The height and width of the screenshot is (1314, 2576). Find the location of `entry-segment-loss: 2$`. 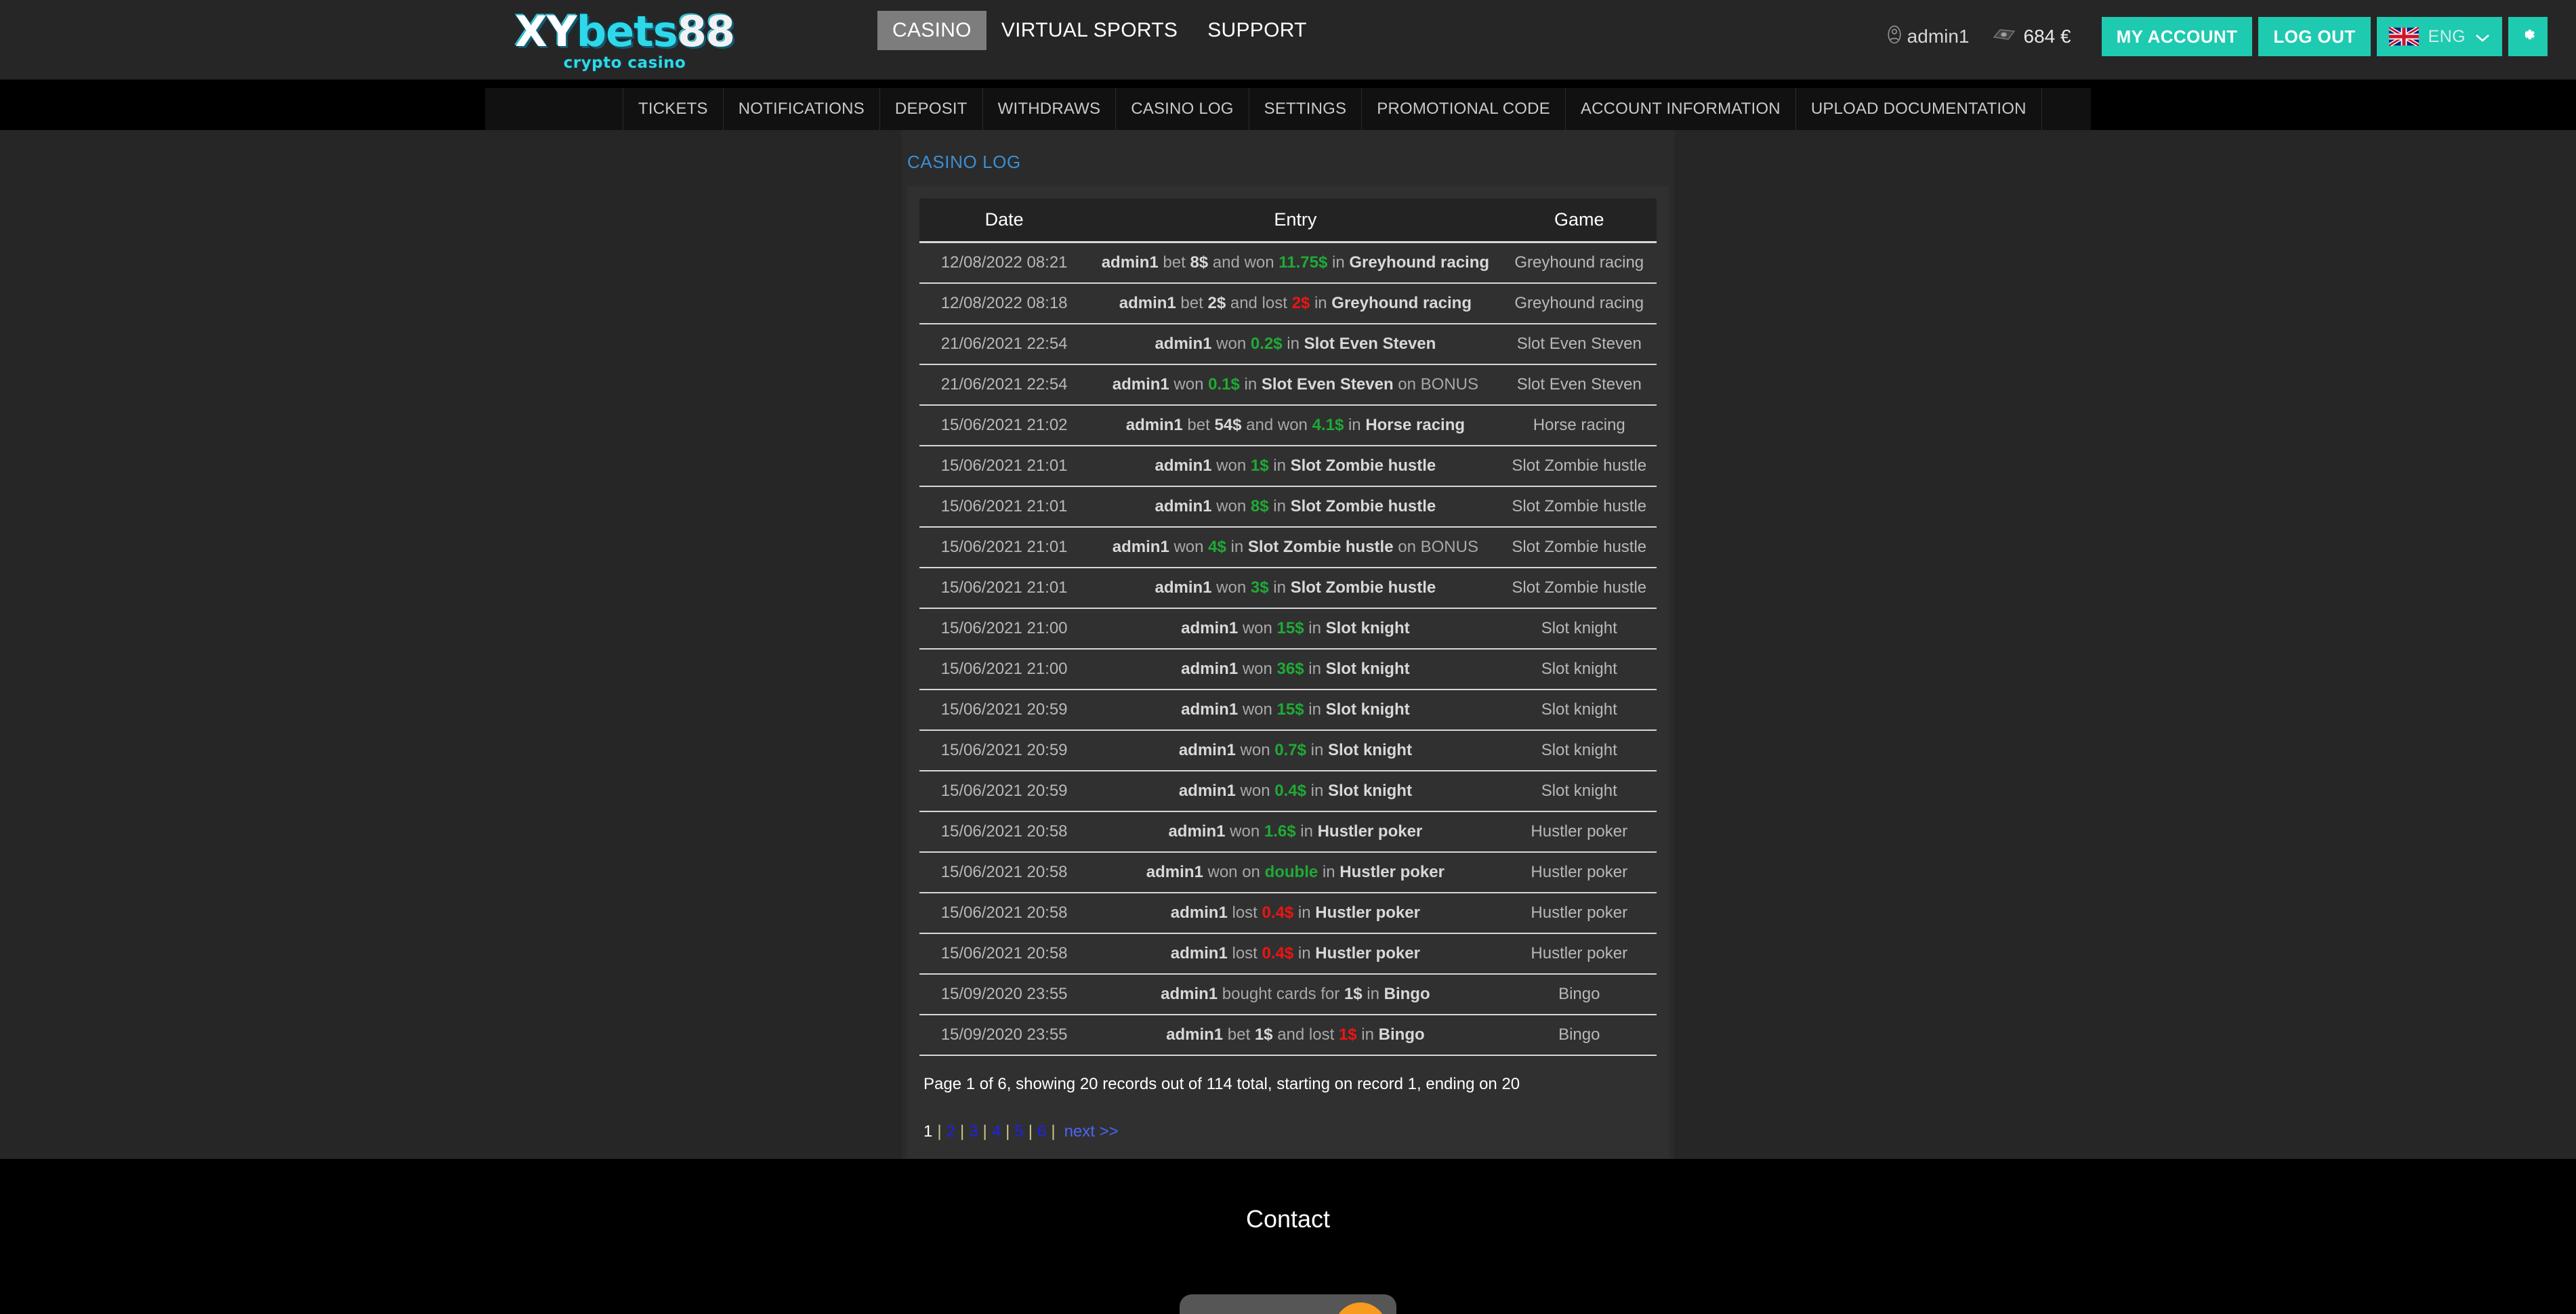

entry-segment-loss: 2$ is located at coordinates (1300, 303).